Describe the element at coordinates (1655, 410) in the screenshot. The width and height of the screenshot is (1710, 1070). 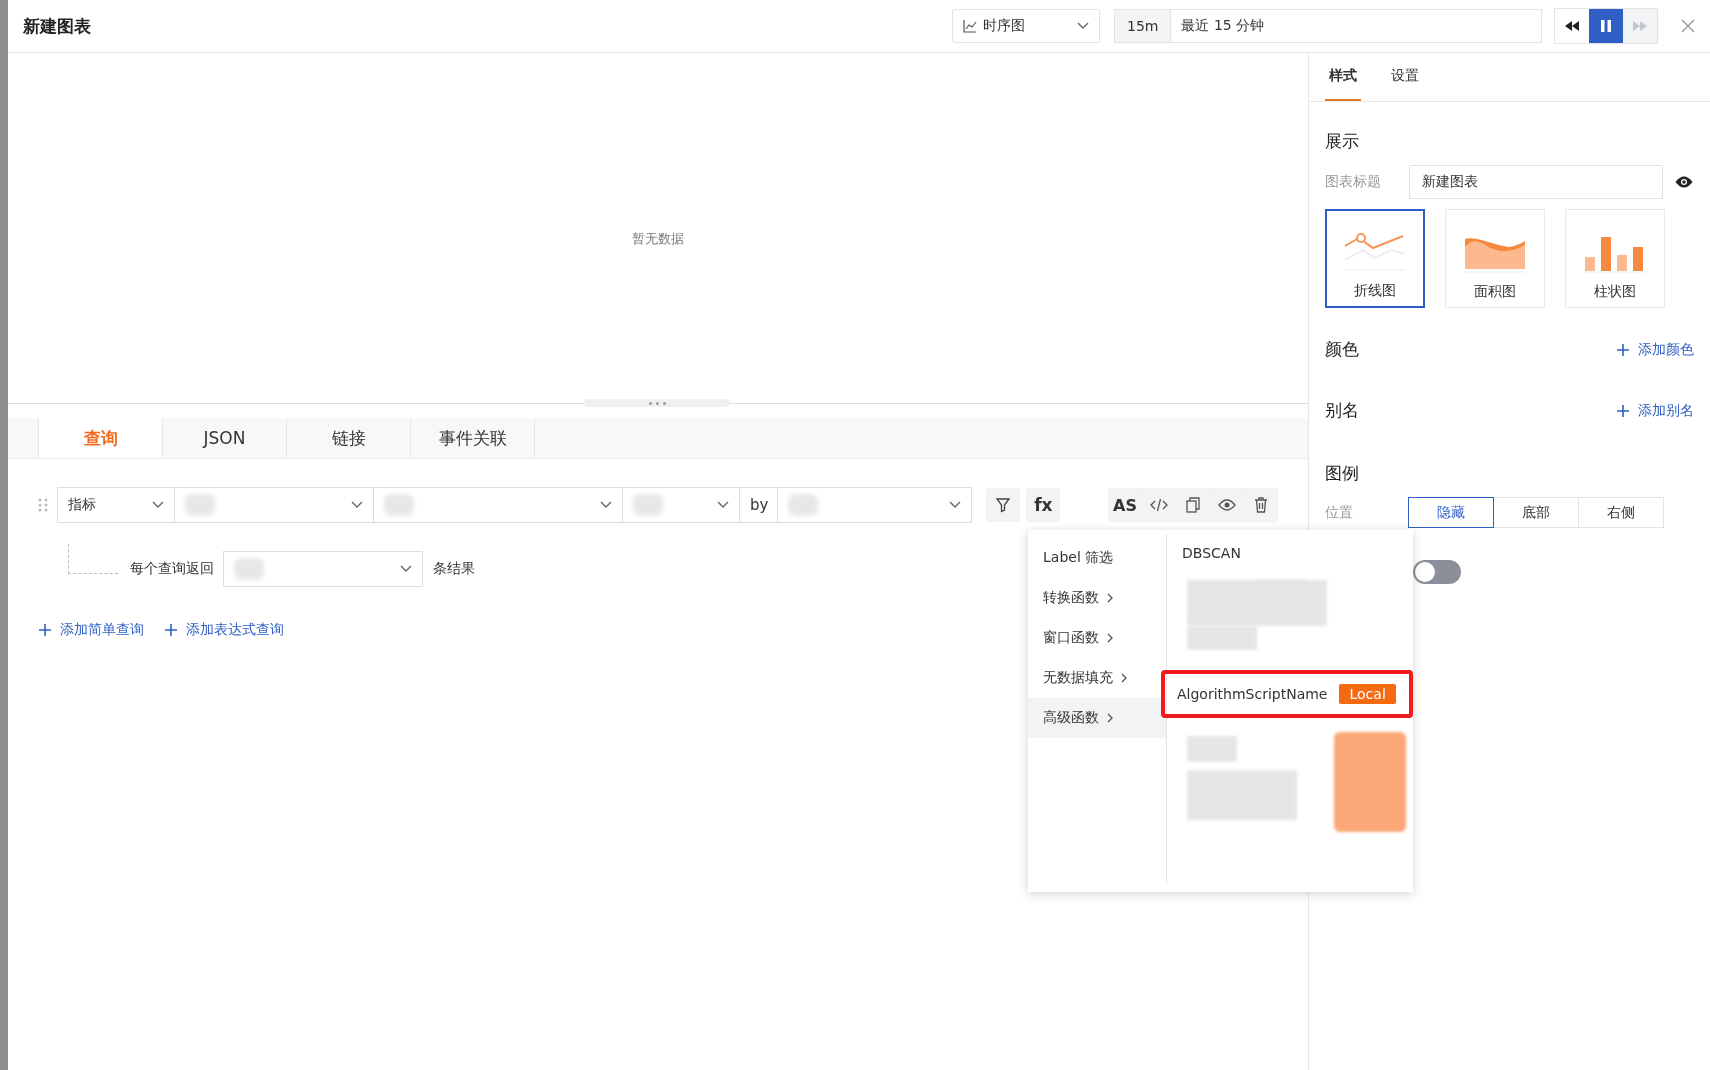
I see `add-alias-link: 添加别名` at that location.